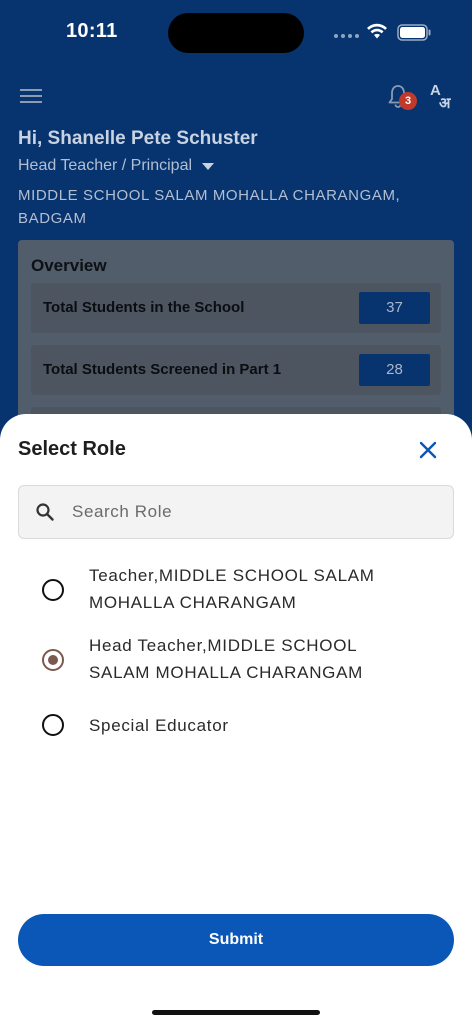  I want to click on overview-row-value: 28, so click(394, 370).